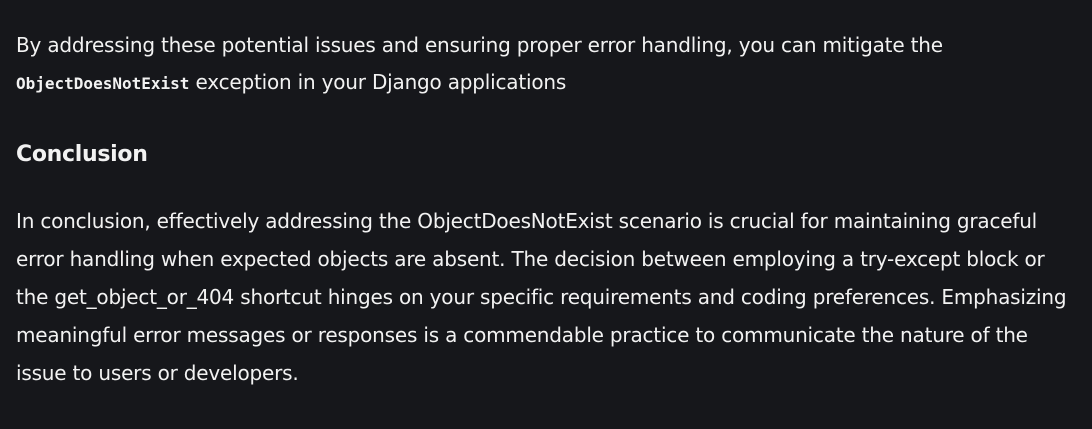  I want to click on section-heading: Conclusion, so click(82, 154).